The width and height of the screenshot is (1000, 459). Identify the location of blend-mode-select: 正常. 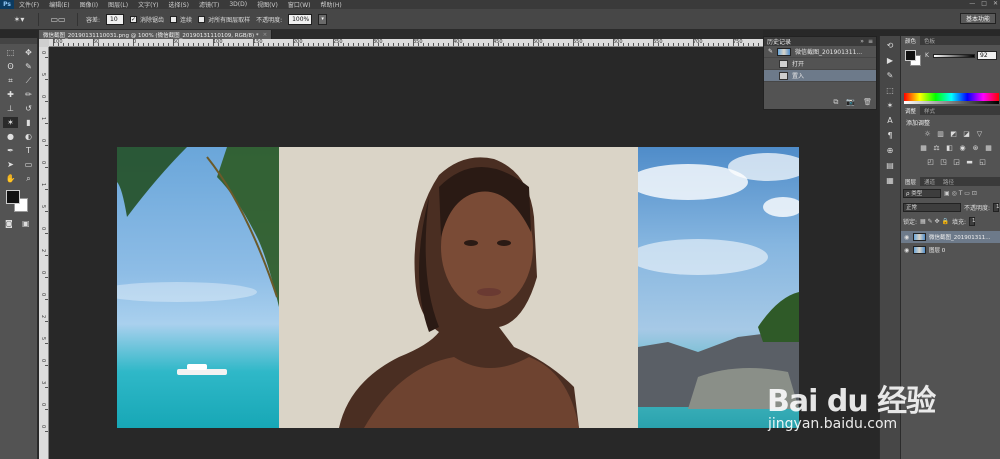
(932, 207).